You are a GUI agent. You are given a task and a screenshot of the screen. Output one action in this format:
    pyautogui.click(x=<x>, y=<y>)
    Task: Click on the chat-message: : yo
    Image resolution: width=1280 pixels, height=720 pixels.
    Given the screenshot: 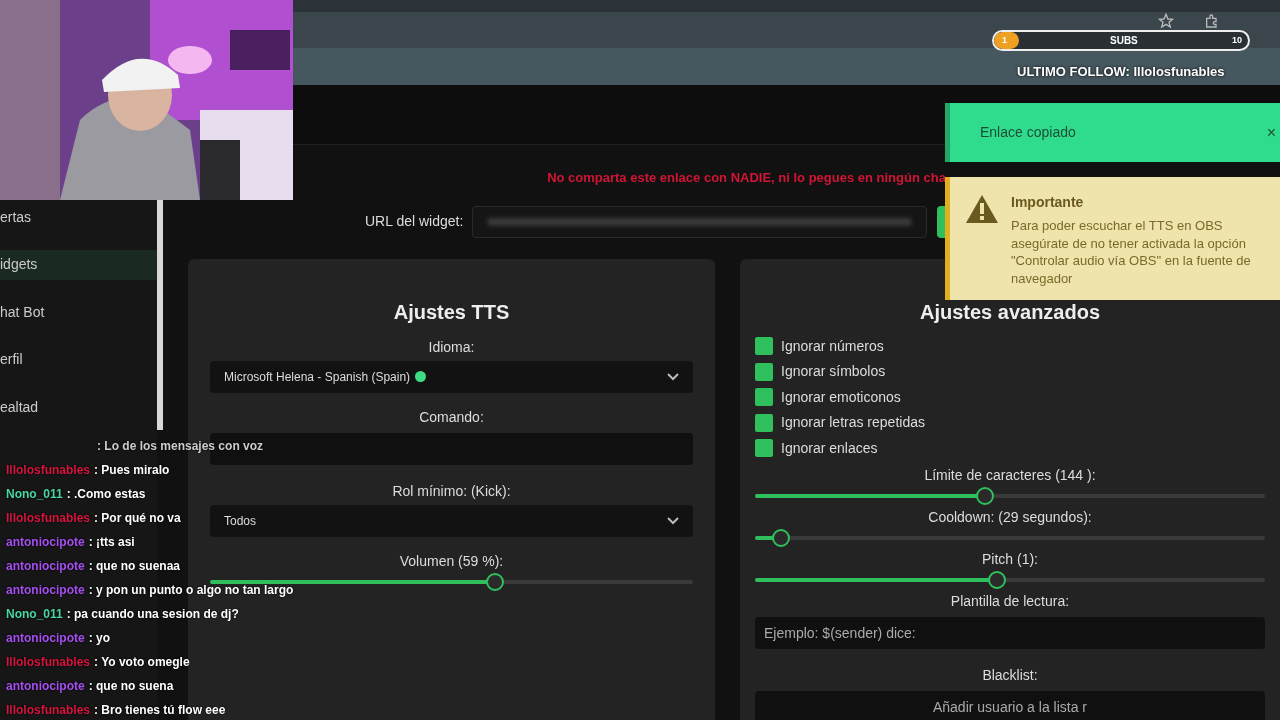 What is the action you would take?
    pyautogui.click(x=99, y=638)
    